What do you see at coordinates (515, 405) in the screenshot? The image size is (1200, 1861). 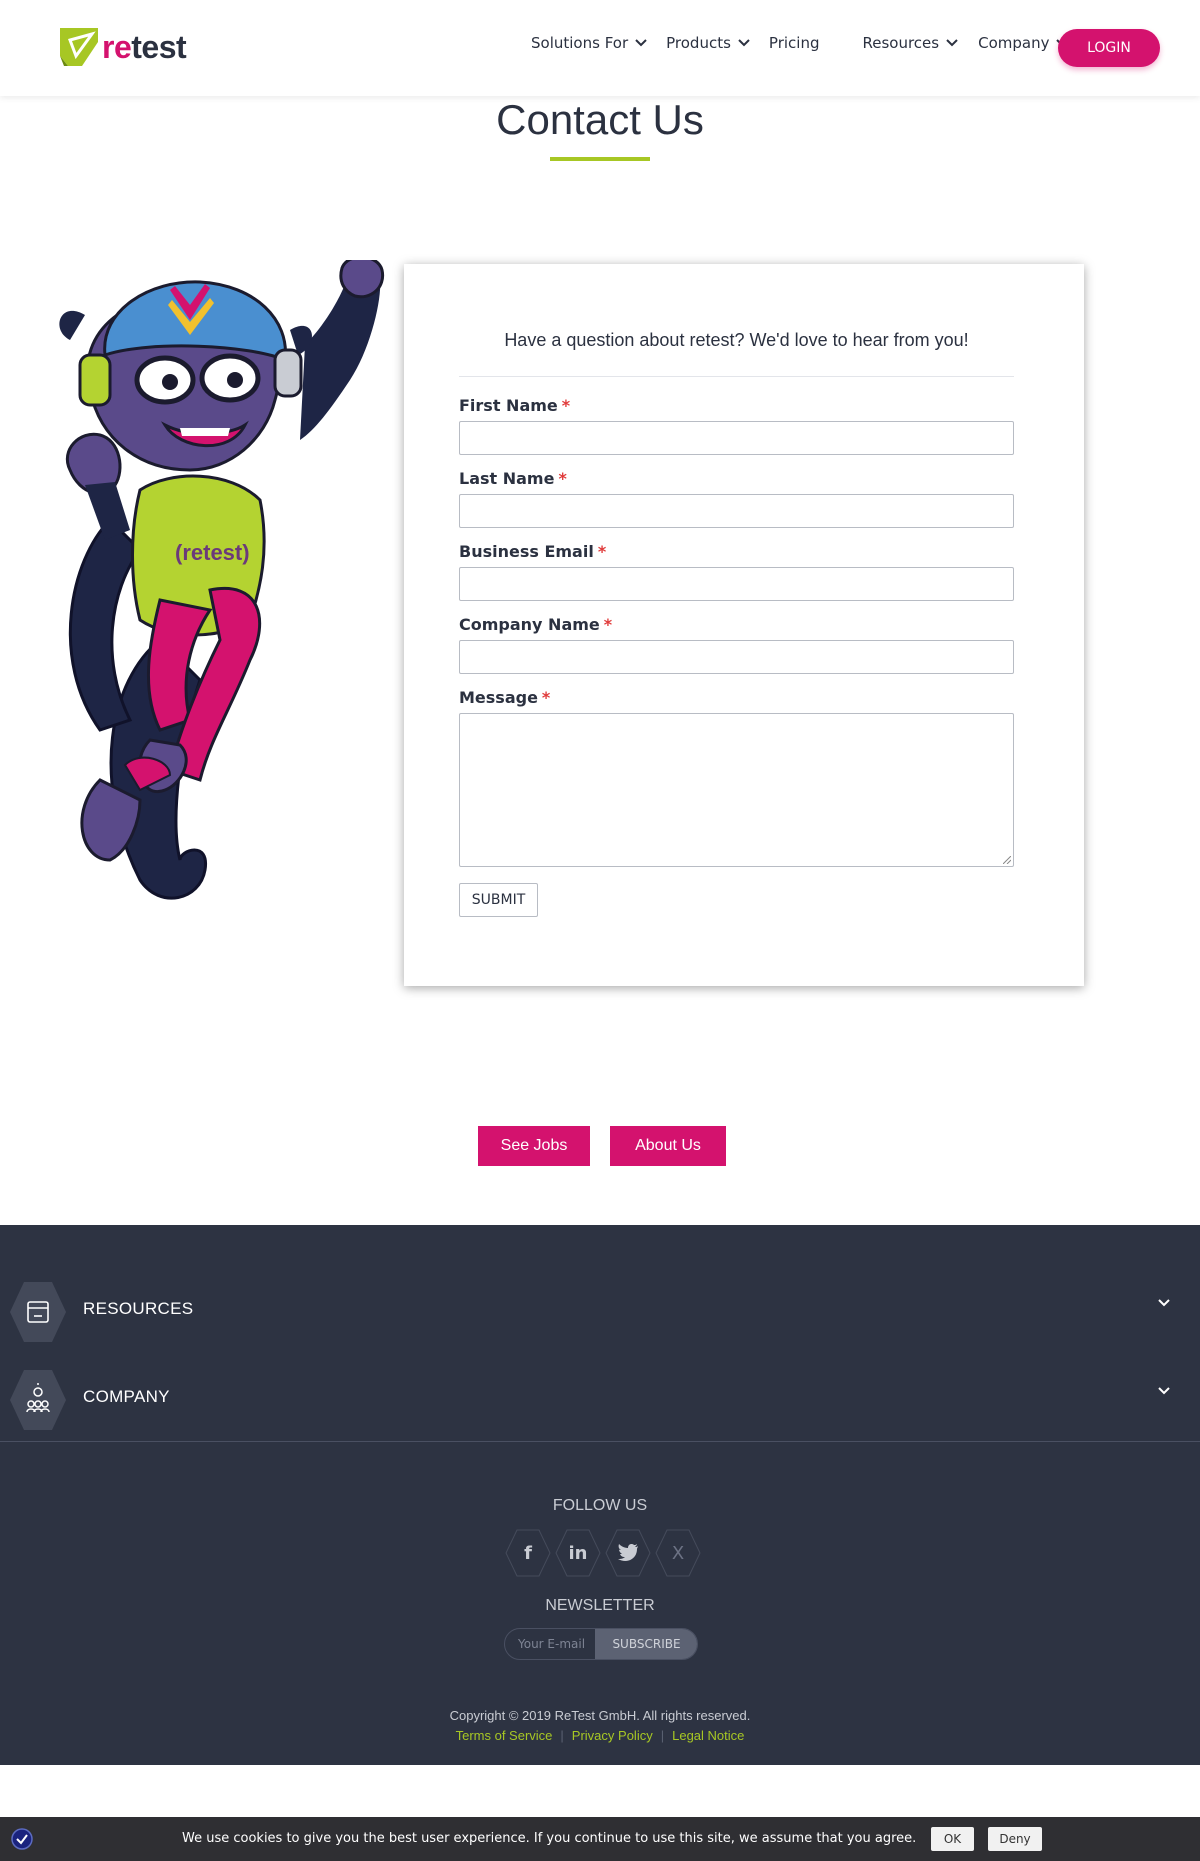 I see `first-name-label: First Name *` at bounding box center [515, 405].